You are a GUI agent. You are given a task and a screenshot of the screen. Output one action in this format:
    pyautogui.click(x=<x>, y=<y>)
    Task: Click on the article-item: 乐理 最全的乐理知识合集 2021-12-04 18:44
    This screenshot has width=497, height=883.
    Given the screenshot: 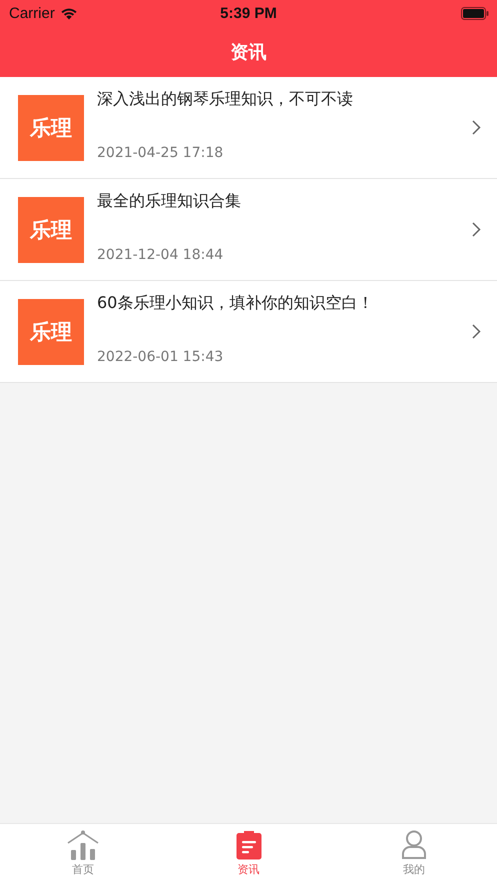 What is the action you would take?
    pyautogui.click(x=248, y=230)
    